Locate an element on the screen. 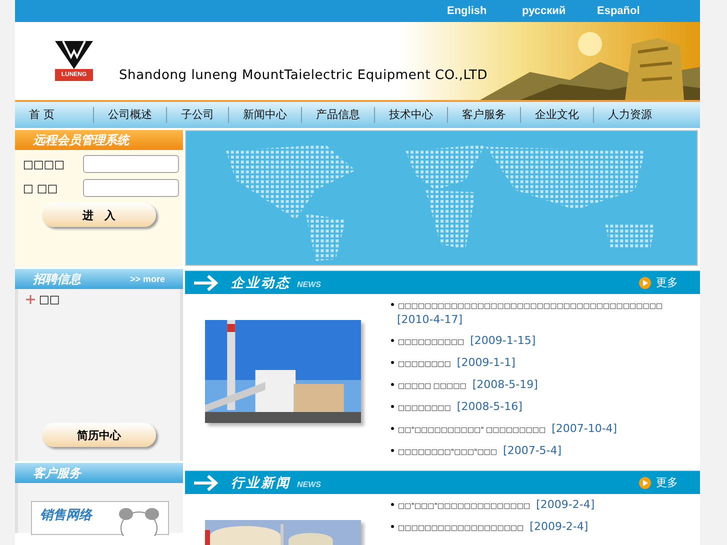 The height and width of the screenshot is (545, 727). nav-link: 子公司 is located at coordinates (198, 115).